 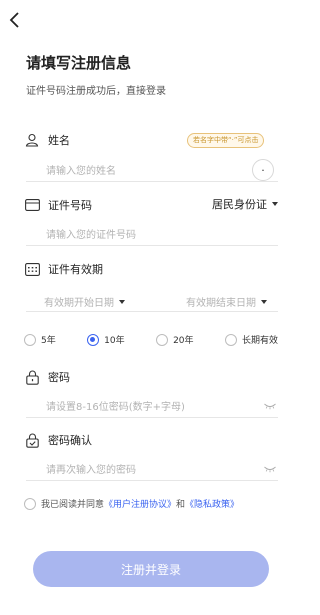 I want to click on confirm-password-field: 请再次输入您的密码, so click(x=152, y=469).